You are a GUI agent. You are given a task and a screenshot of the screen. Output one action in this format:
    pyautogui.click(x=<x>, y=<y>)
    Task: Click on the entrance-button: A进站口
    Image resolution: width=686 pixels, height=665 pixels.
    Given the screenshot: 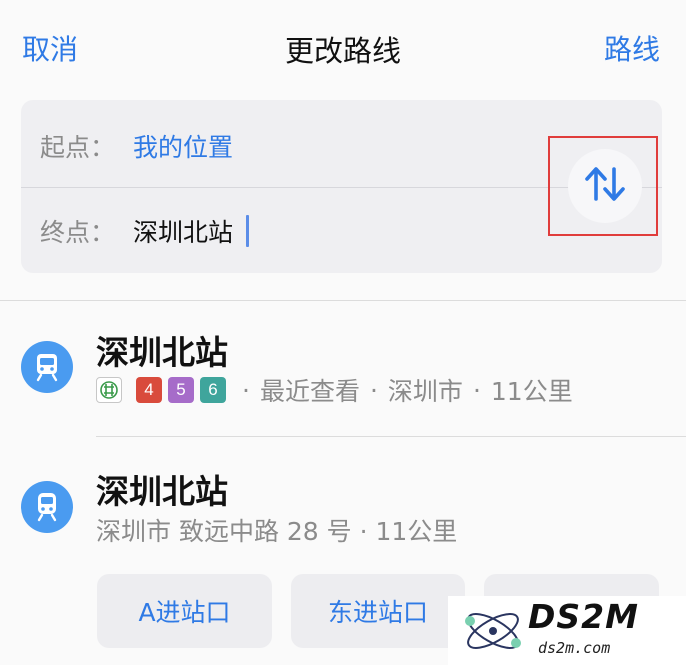 What is the action you would take?
    pyautogui.click(x=184, y=611)
    